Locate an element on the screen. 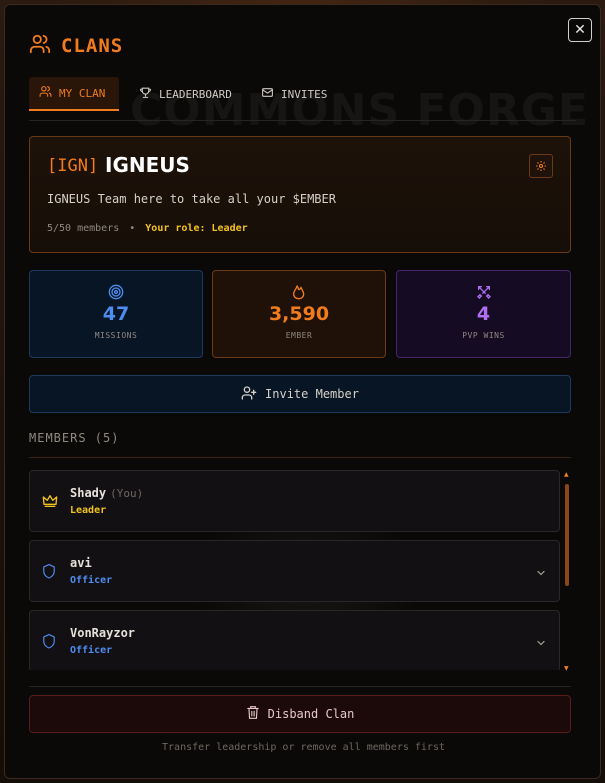 The image size is (605, 783). member-name: avi is located at coordinates (81, 563).